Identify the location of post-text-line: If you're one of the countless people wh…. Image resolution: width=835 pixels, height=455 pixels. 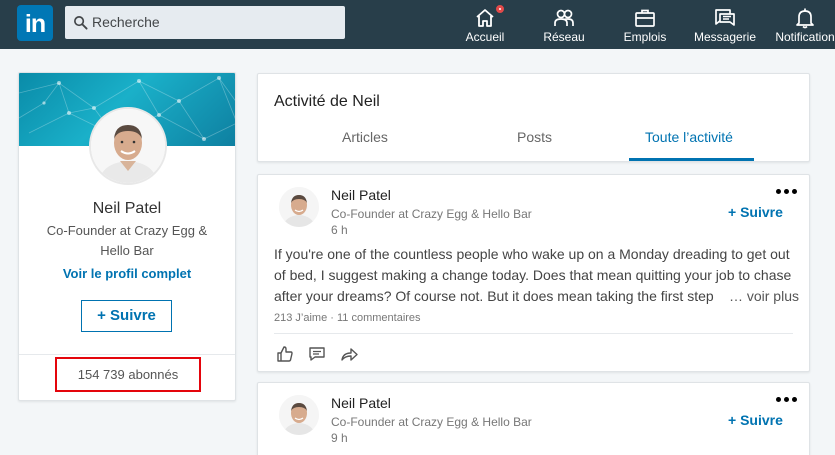
(532, 254).